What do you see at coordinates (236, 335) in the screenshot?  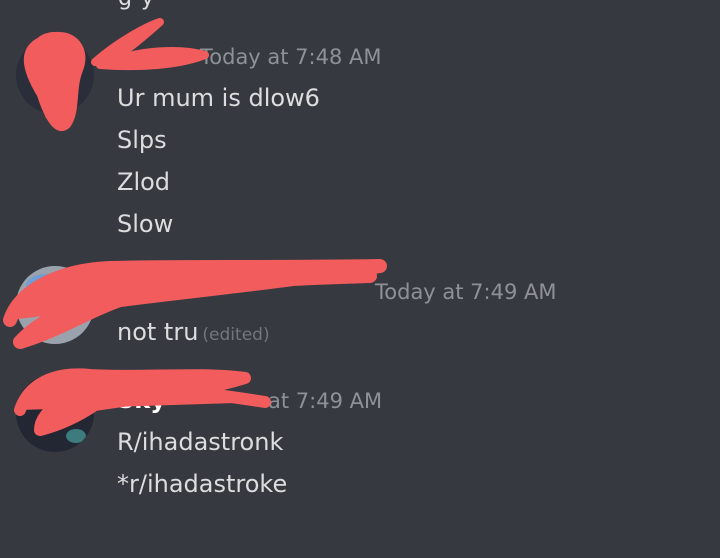 I see `edited-label: (edited)` at bounding box center [236, 335].